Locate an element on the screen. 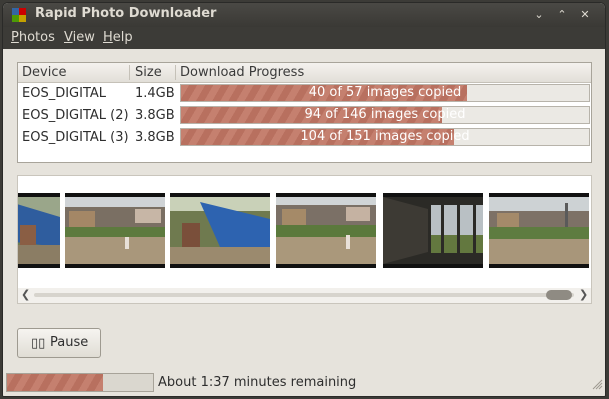 This screenshot has height=399, width=609. minimize-icon: ⌄ is located at coordinates (539, 15).